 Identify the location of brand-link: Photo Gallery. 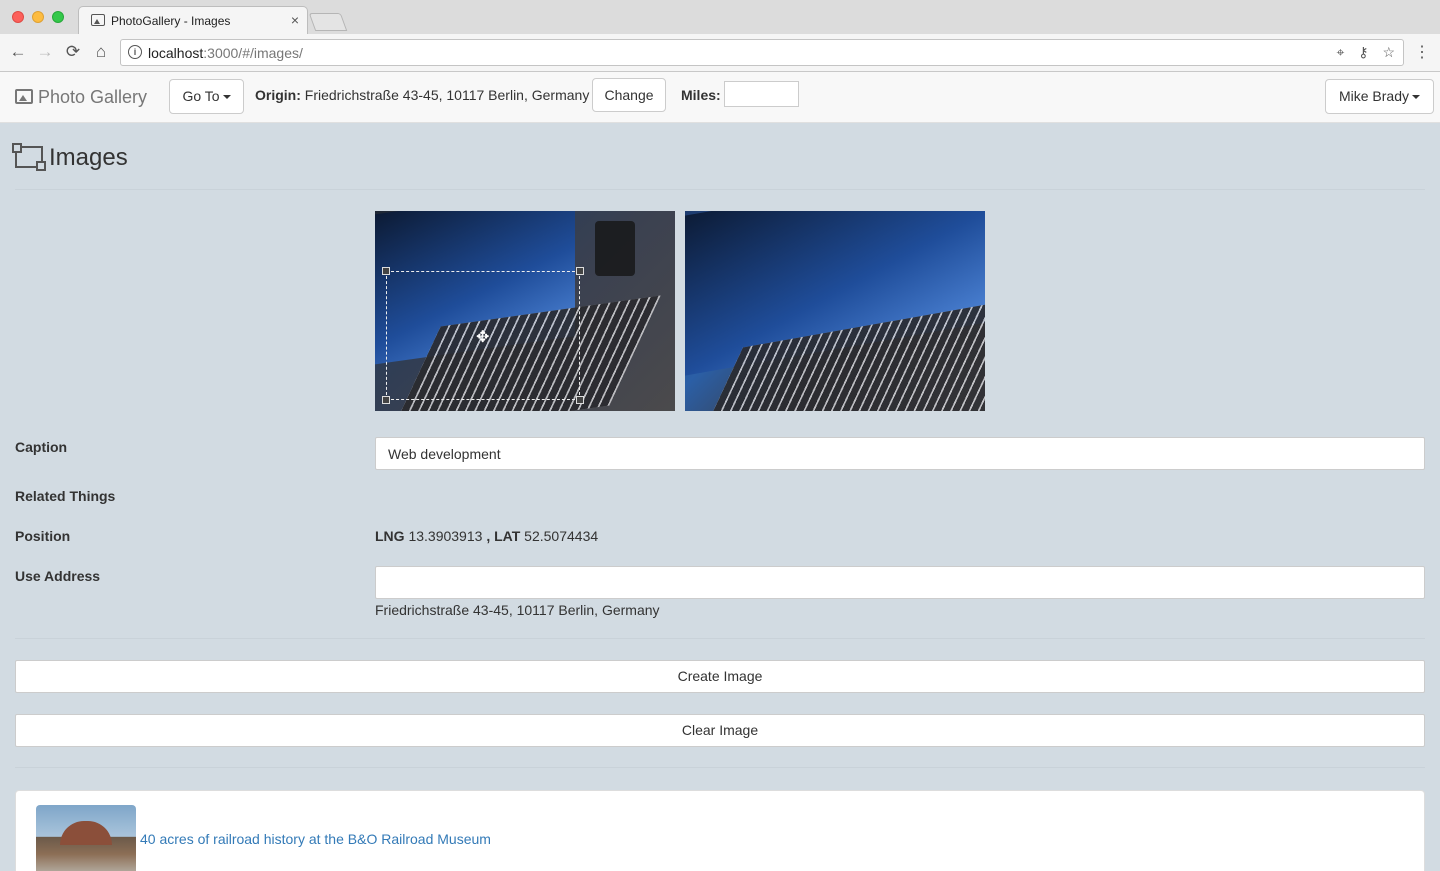
(81, 97).